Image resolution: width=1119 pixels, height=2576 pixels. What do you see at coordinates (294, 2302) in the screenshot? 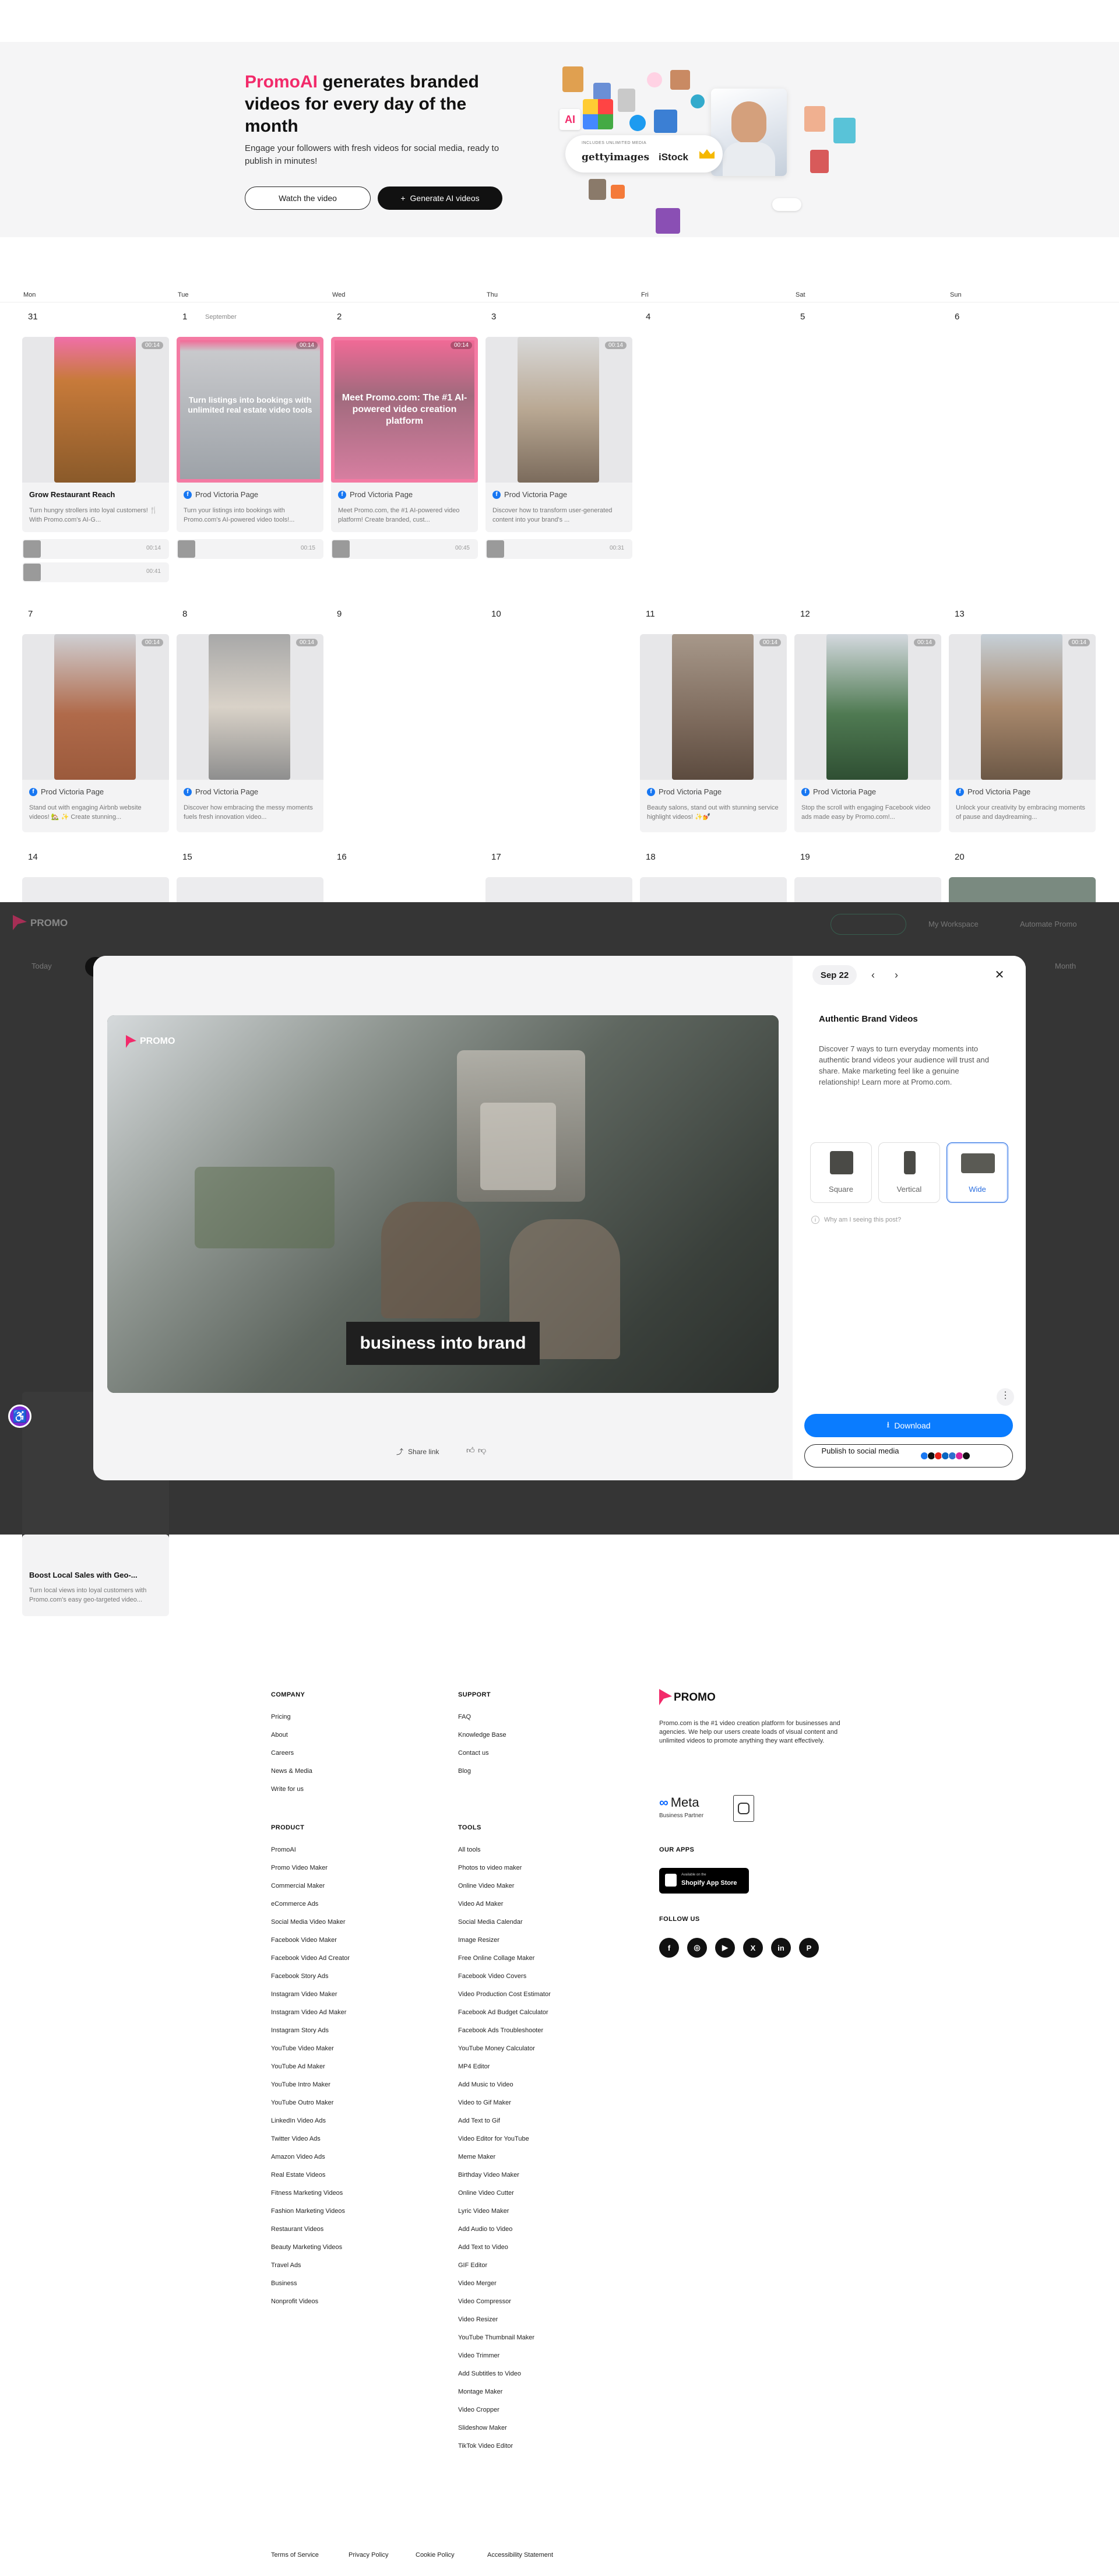
I see `footer-link: Nonprofit Videos` at bounding box center [294, 2302].